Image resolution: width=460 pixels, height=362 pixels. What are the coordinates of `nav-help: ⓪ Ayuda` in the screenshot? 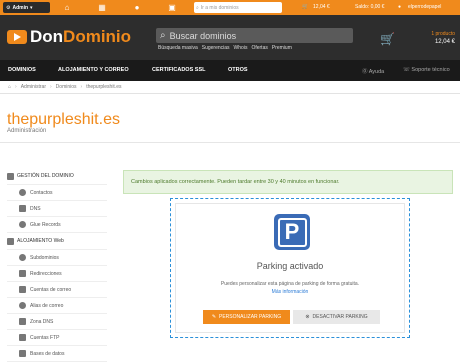 It's located at (373, 71).